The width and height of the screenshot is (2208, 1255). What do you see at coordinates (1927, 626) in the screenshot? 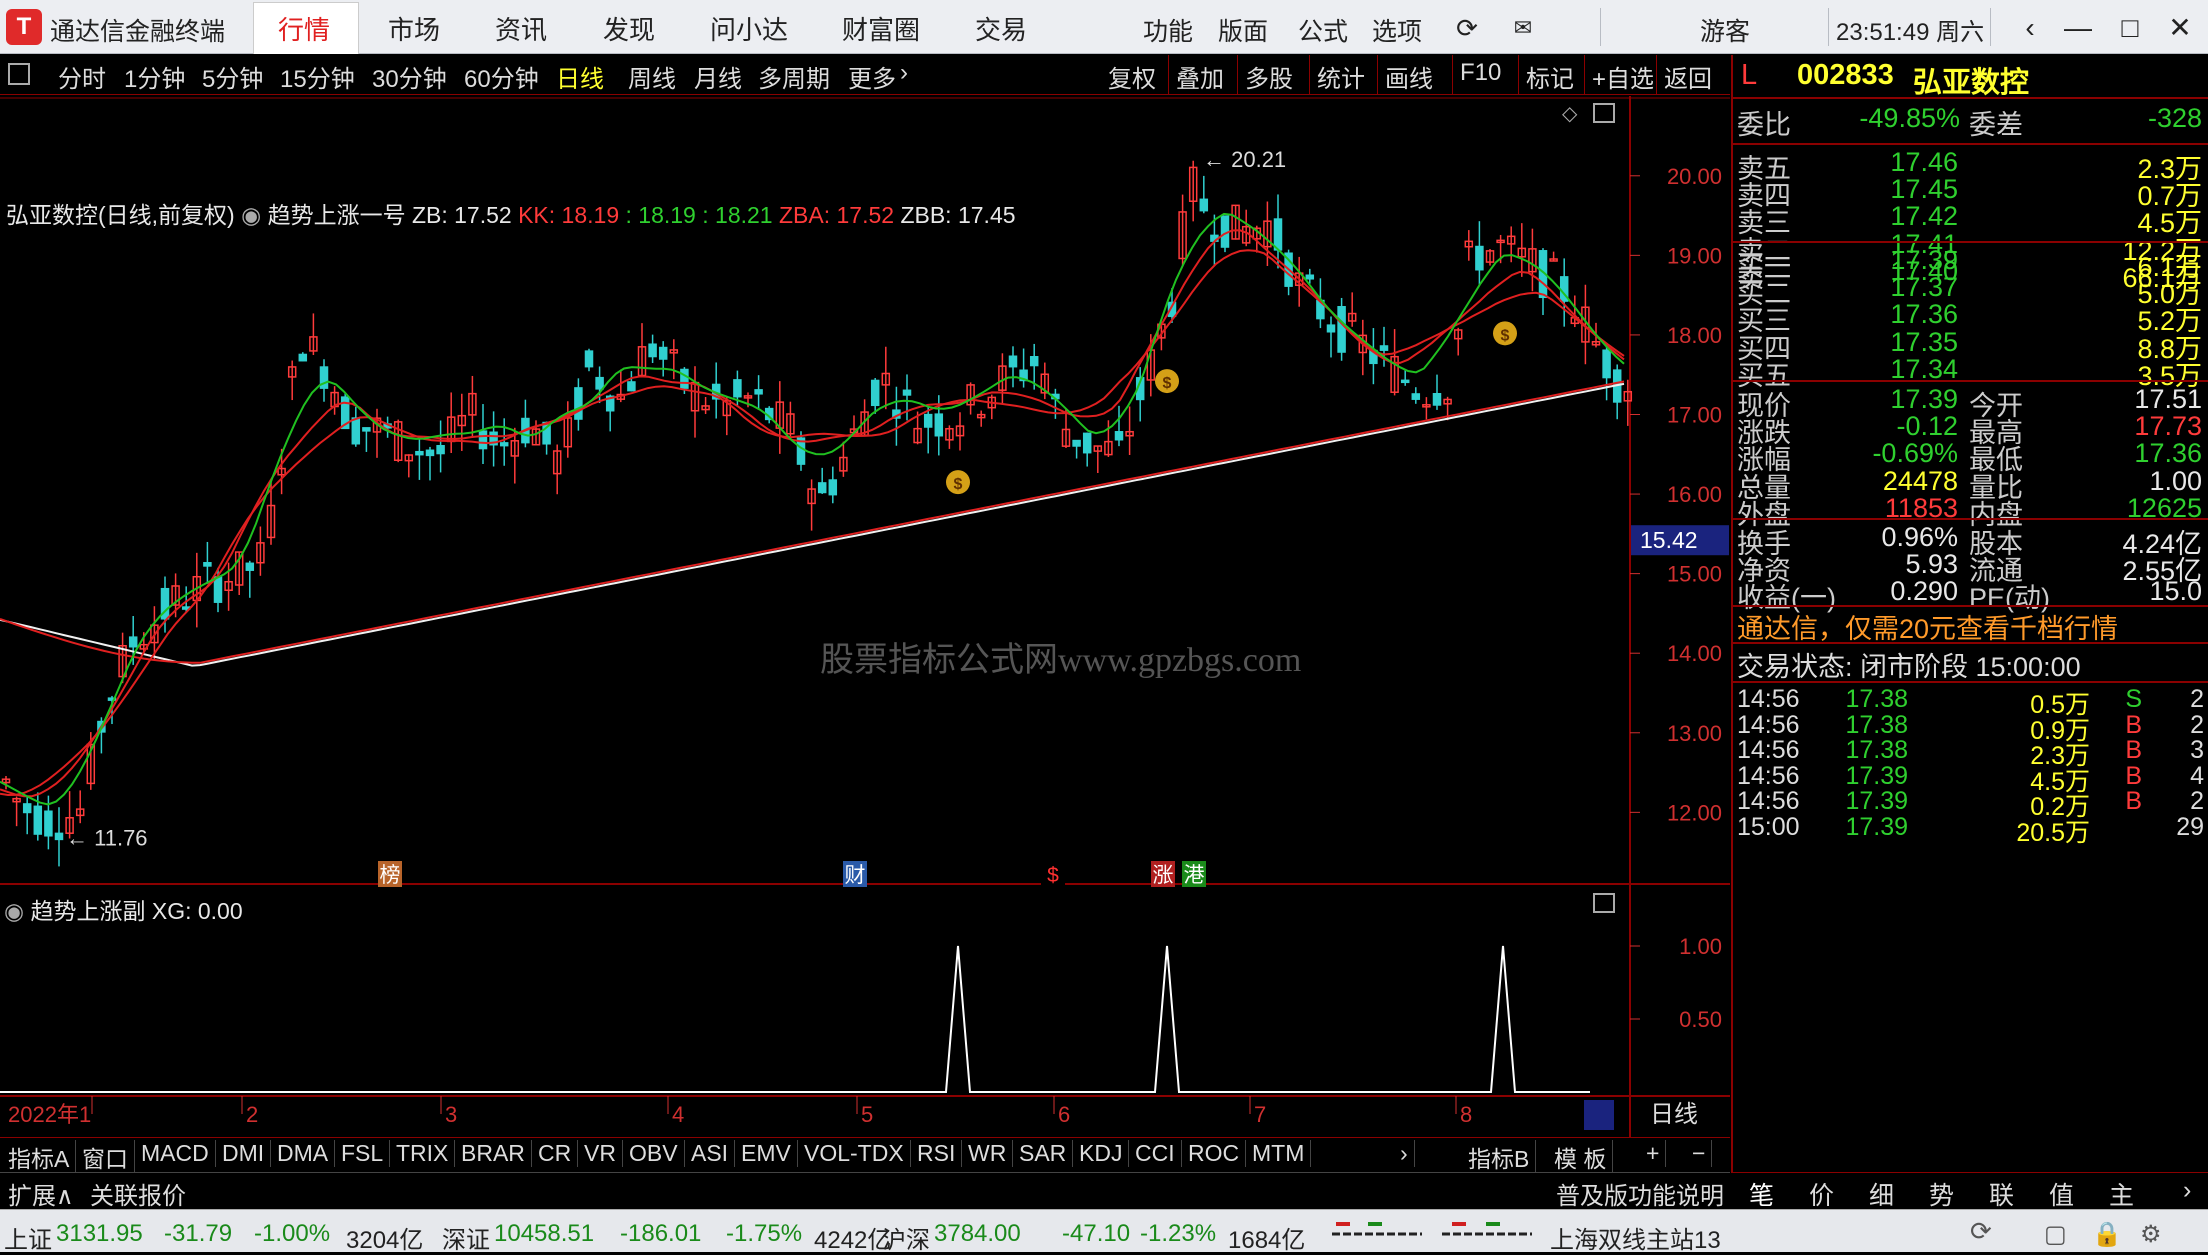
I see `promo-link: 通达信，仅需20元查看千档行情` at bounding box center [1927, 626].